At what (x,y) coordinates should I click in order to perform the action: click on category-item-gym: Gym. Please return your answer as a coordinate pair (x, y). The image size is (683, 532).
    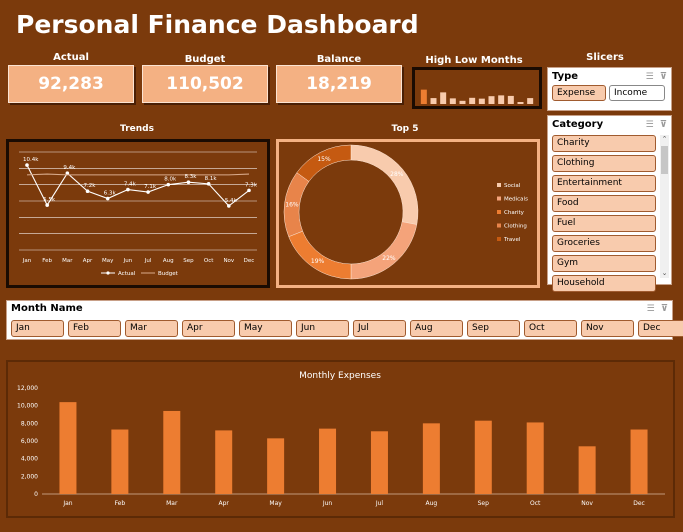
    Looking at the image, I should click on (604, 263).